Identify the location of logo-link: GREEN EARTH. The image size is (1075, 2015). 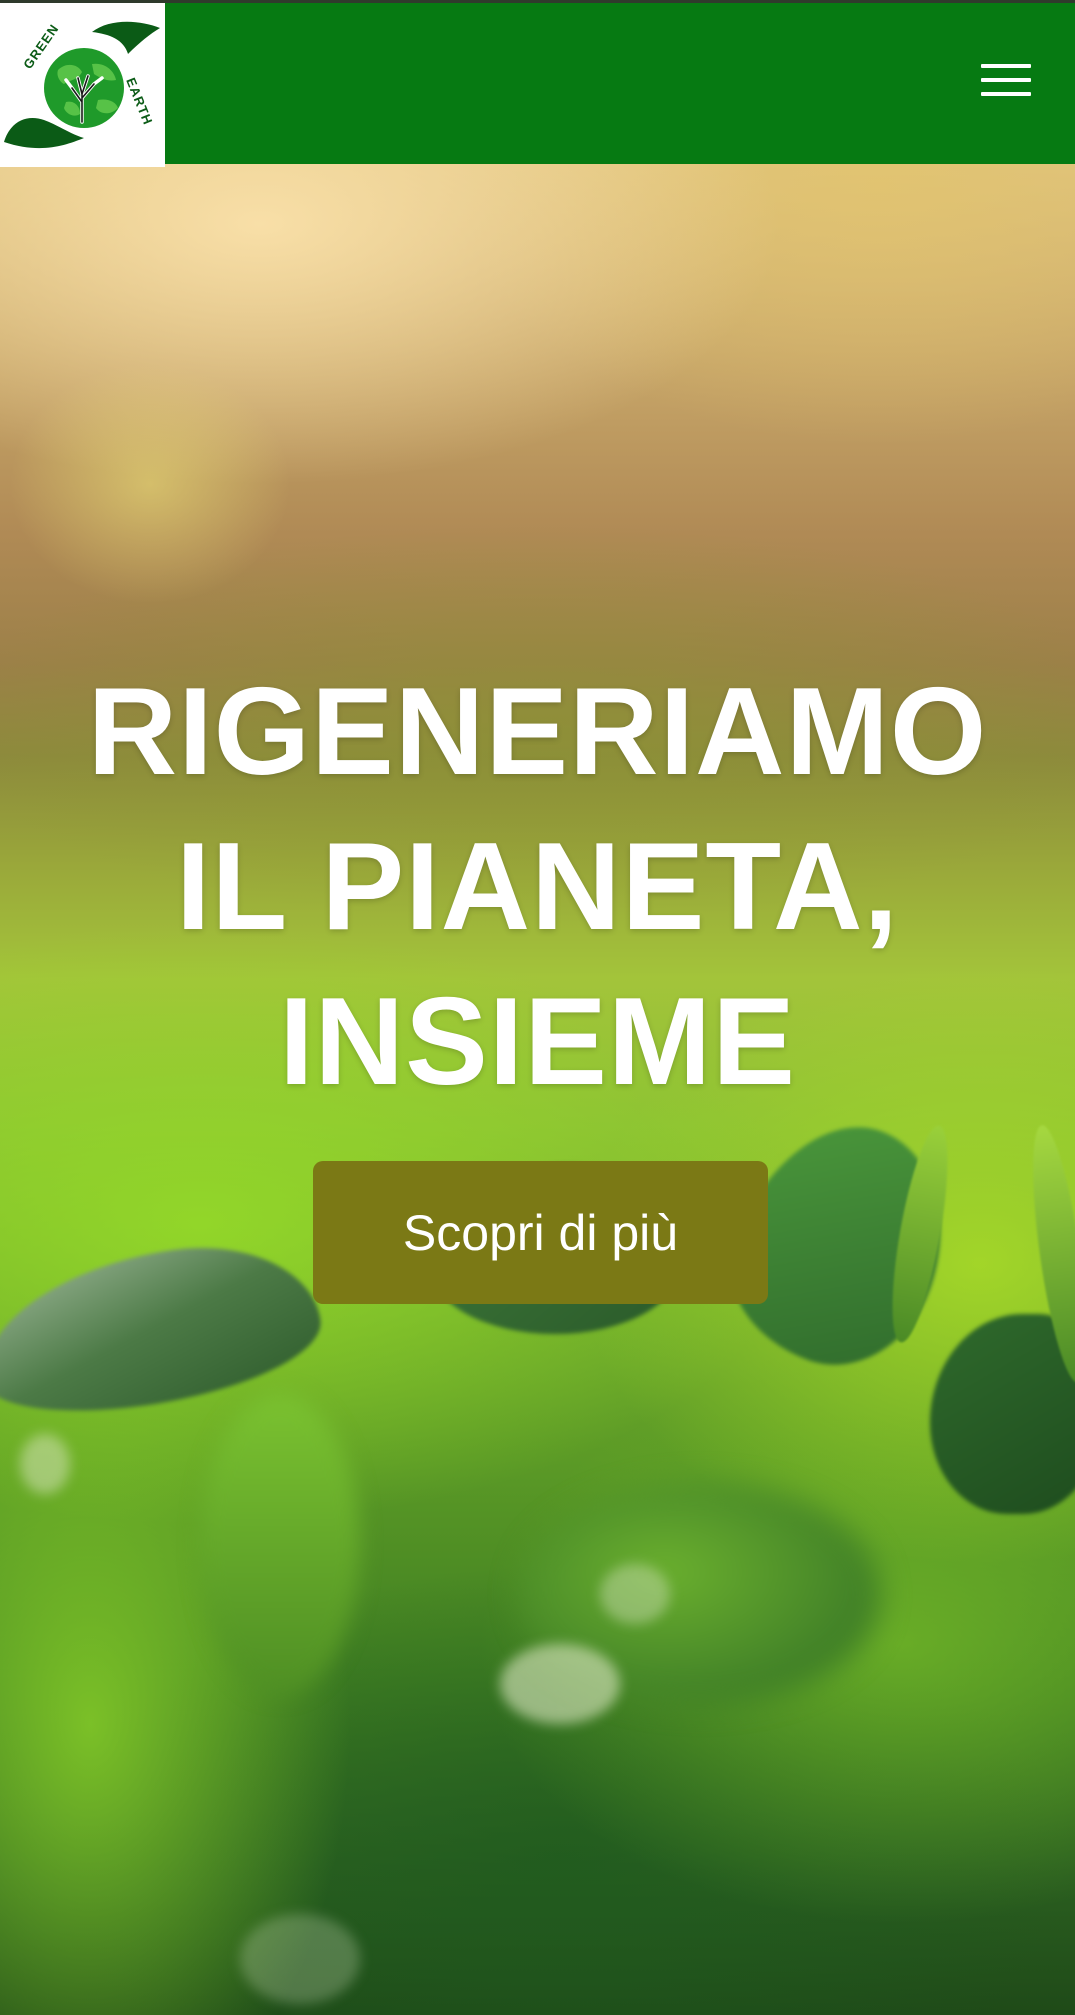
(82, 85).